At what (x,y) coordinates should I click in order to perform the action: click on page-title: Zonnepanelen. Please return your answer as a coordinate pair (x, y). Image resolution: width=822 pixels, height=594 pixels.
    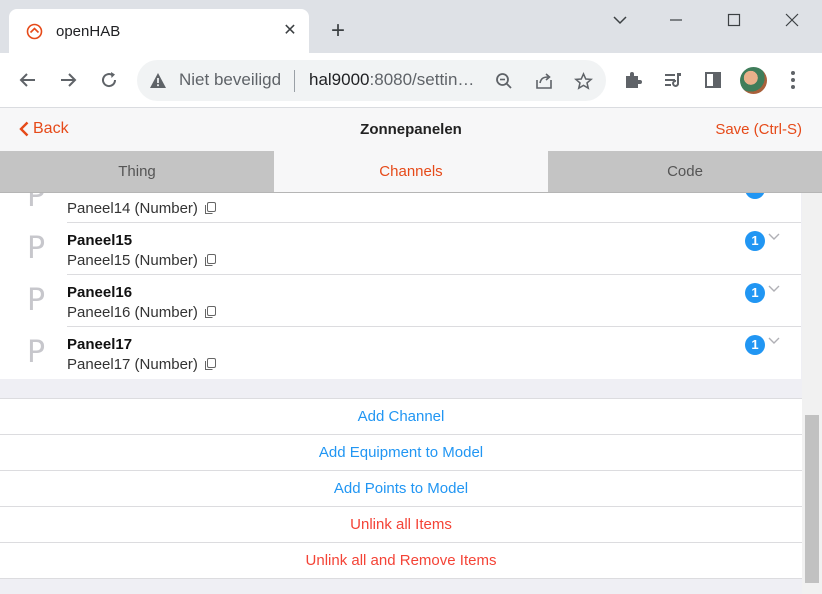
    Looking at the image, I should click on (411, 129).